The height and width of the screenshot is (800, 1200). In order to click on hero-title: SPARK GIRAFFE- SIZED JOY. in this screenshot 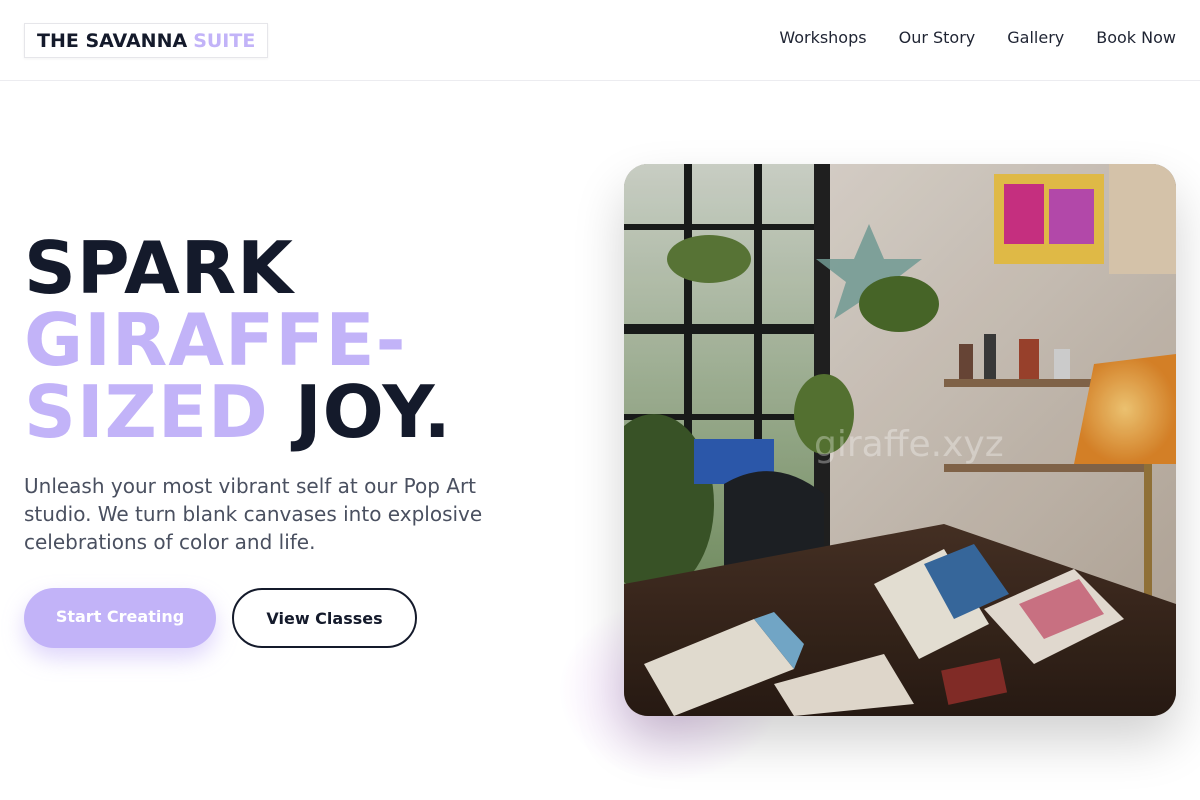, I will do `click(238, 340)`.